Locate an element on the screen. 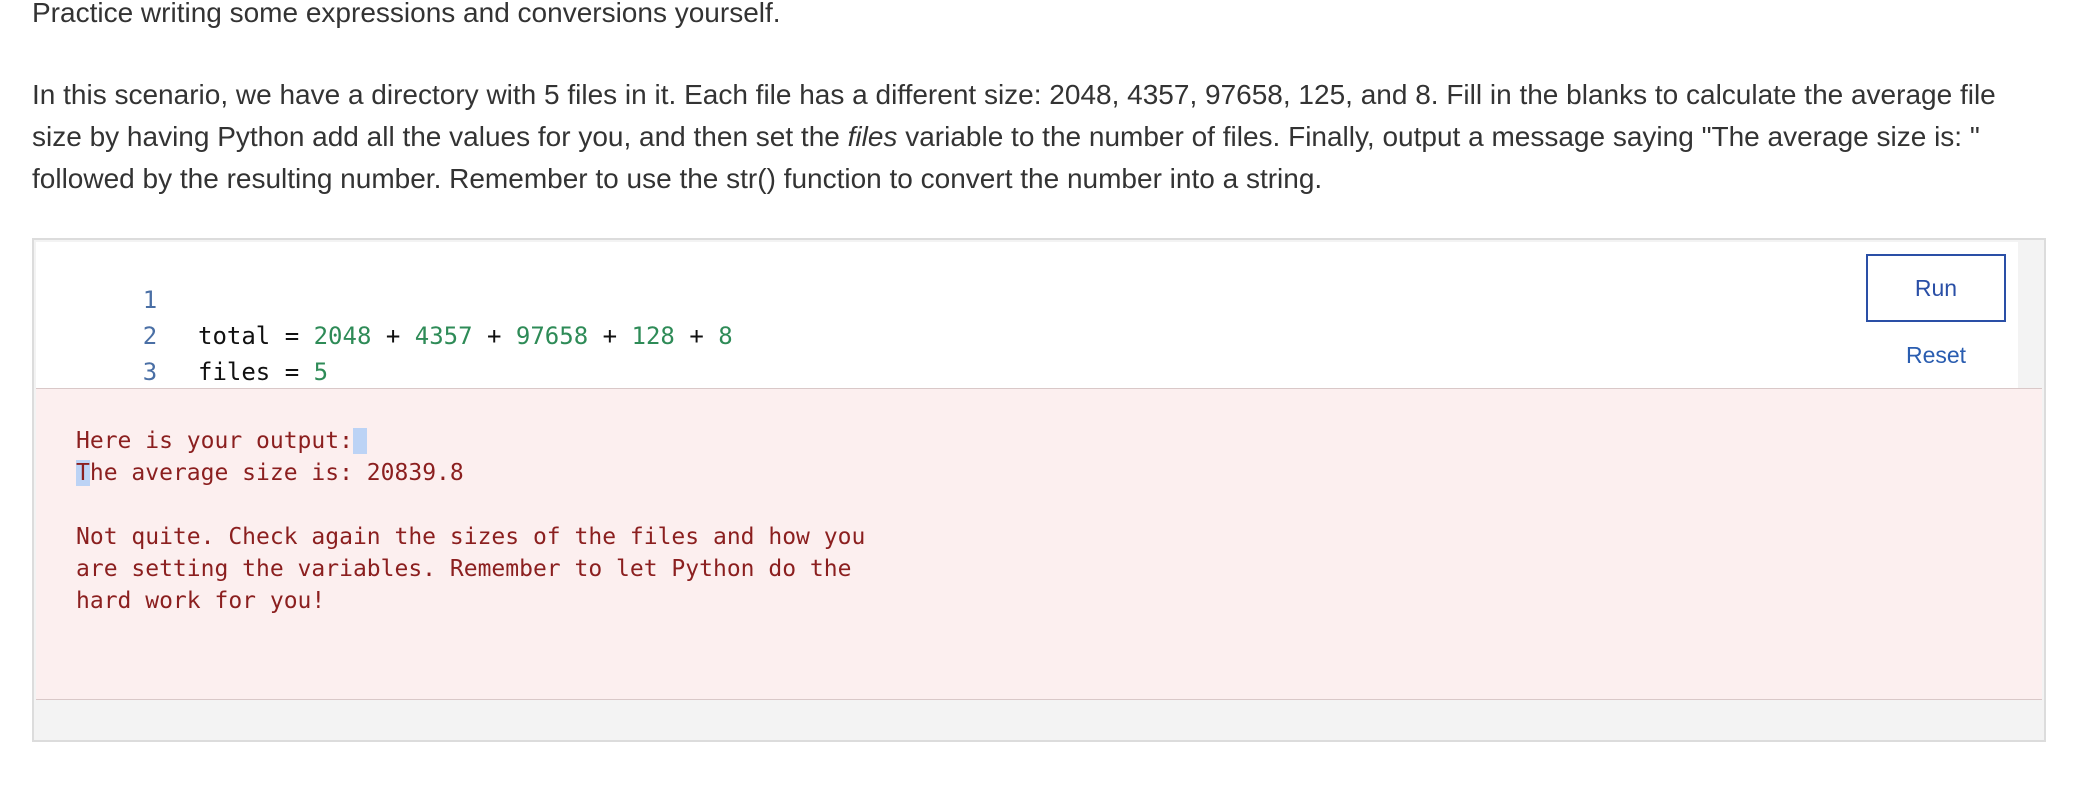 The image size is (2092, 790). code-line: 2 files = 5 is located at coordinates (182, 334).